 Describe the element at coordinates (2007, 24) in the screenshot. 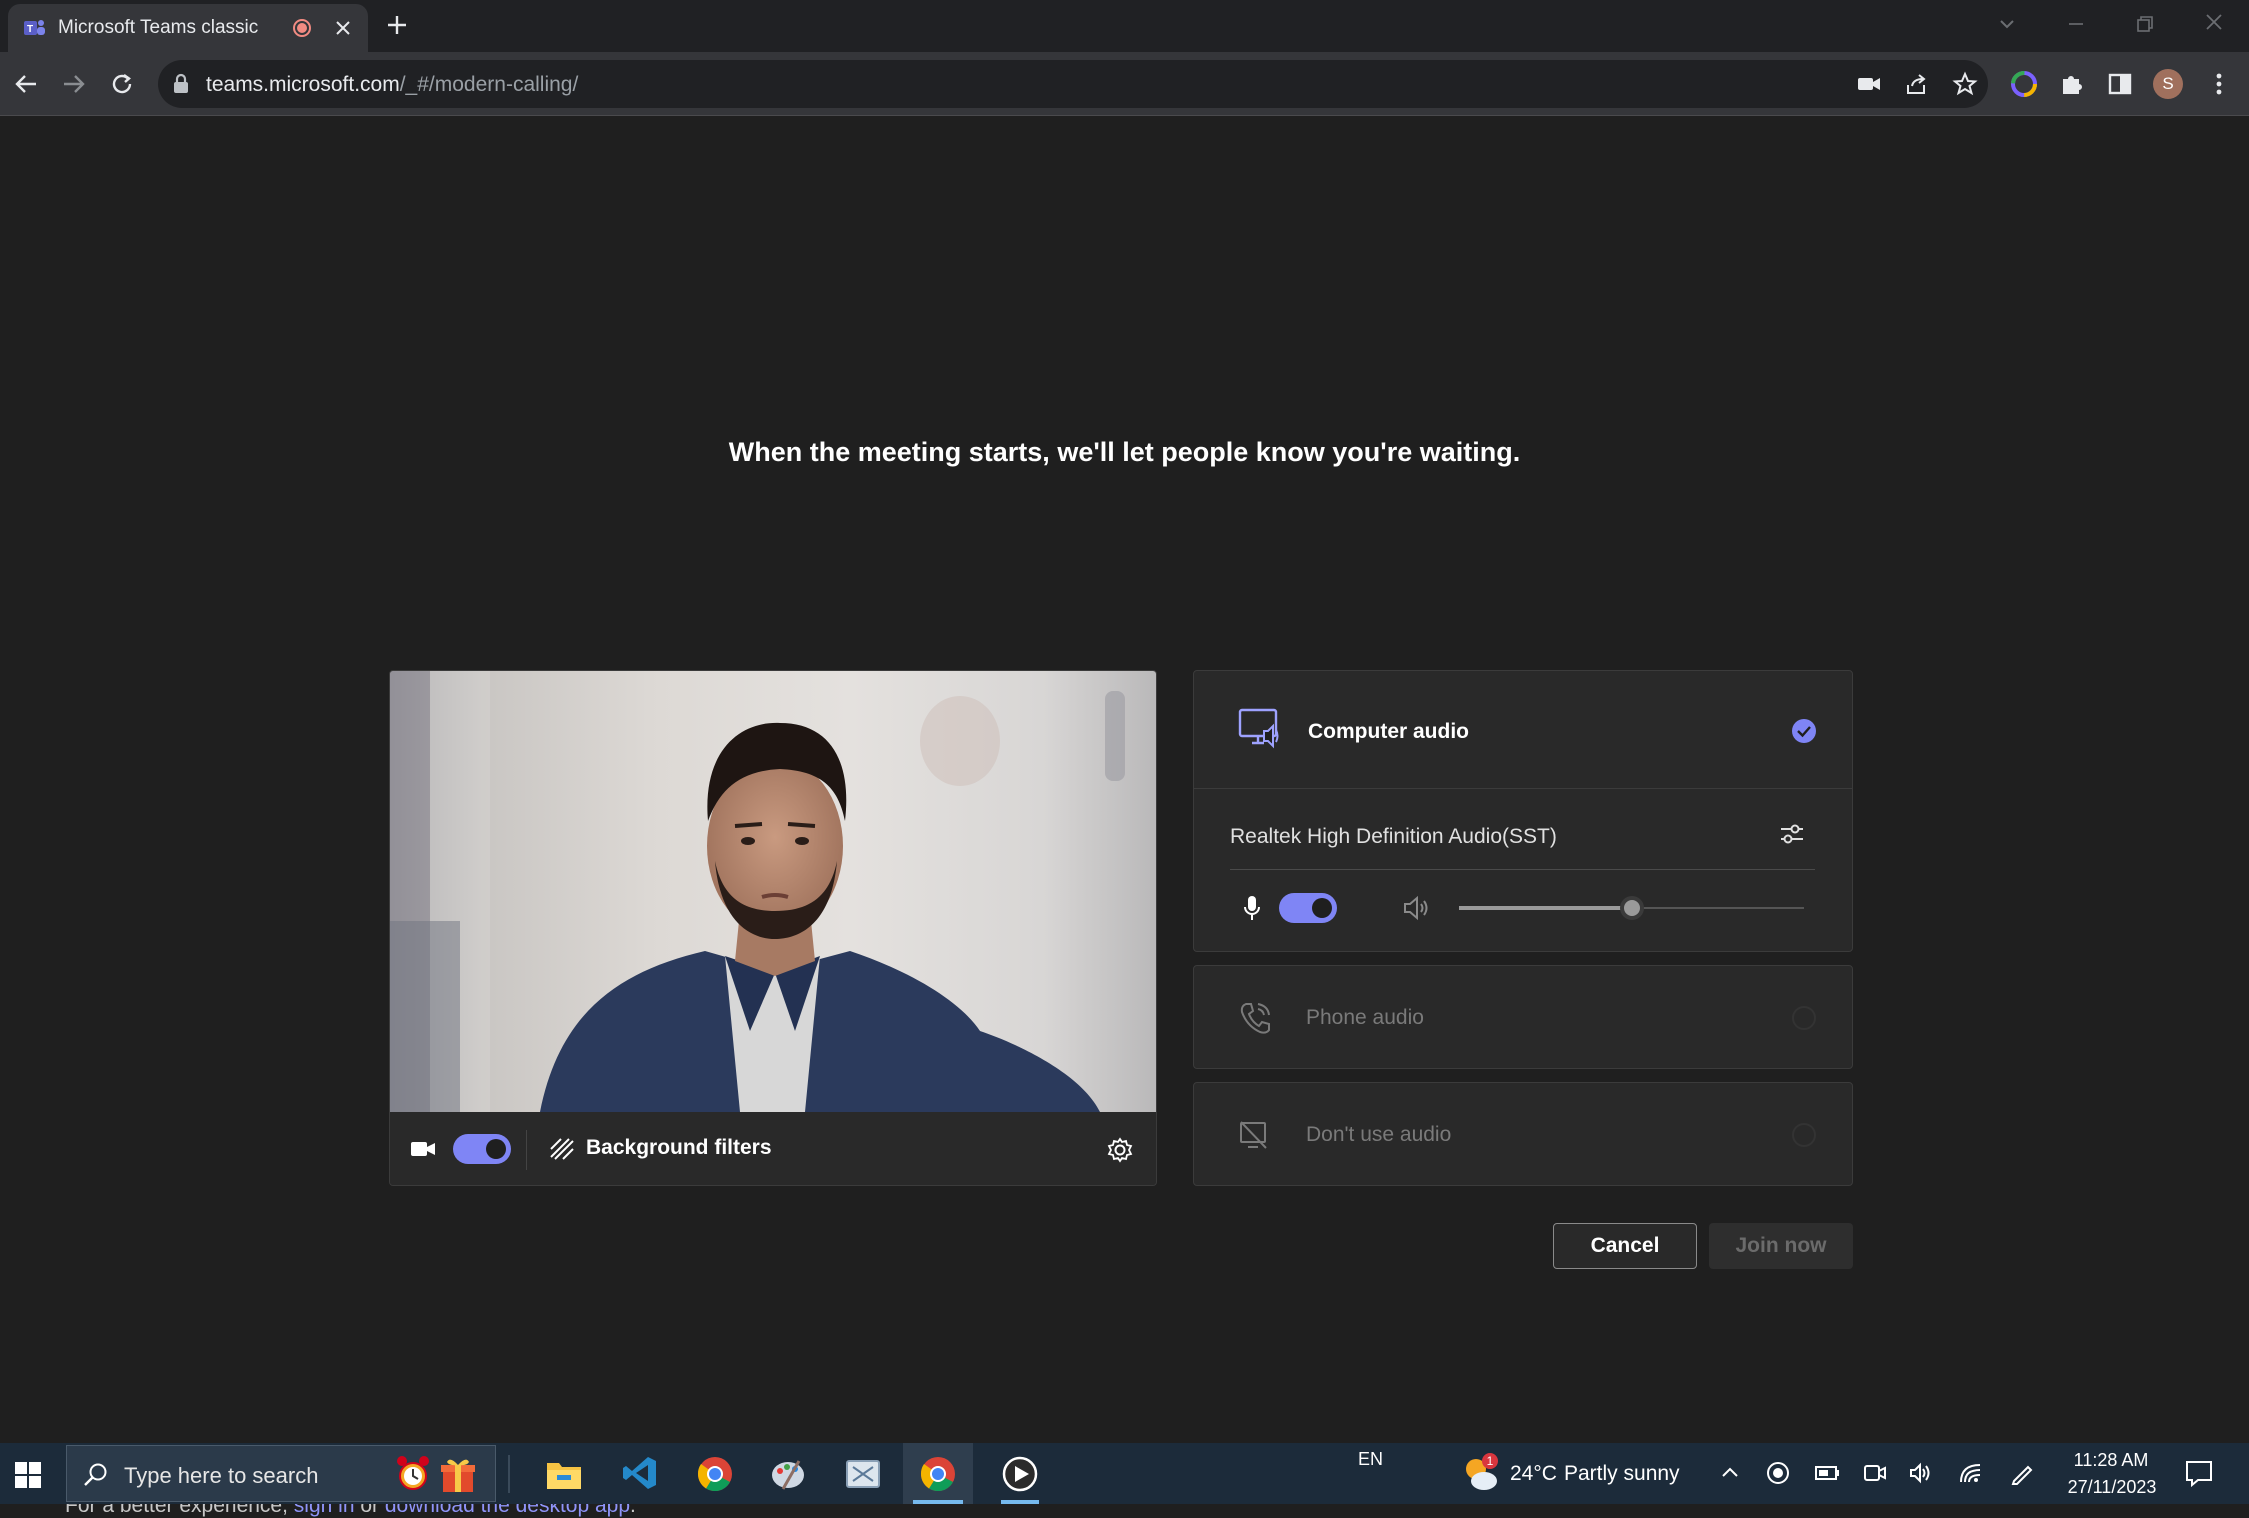

I see `tab-search-icon` at that location.